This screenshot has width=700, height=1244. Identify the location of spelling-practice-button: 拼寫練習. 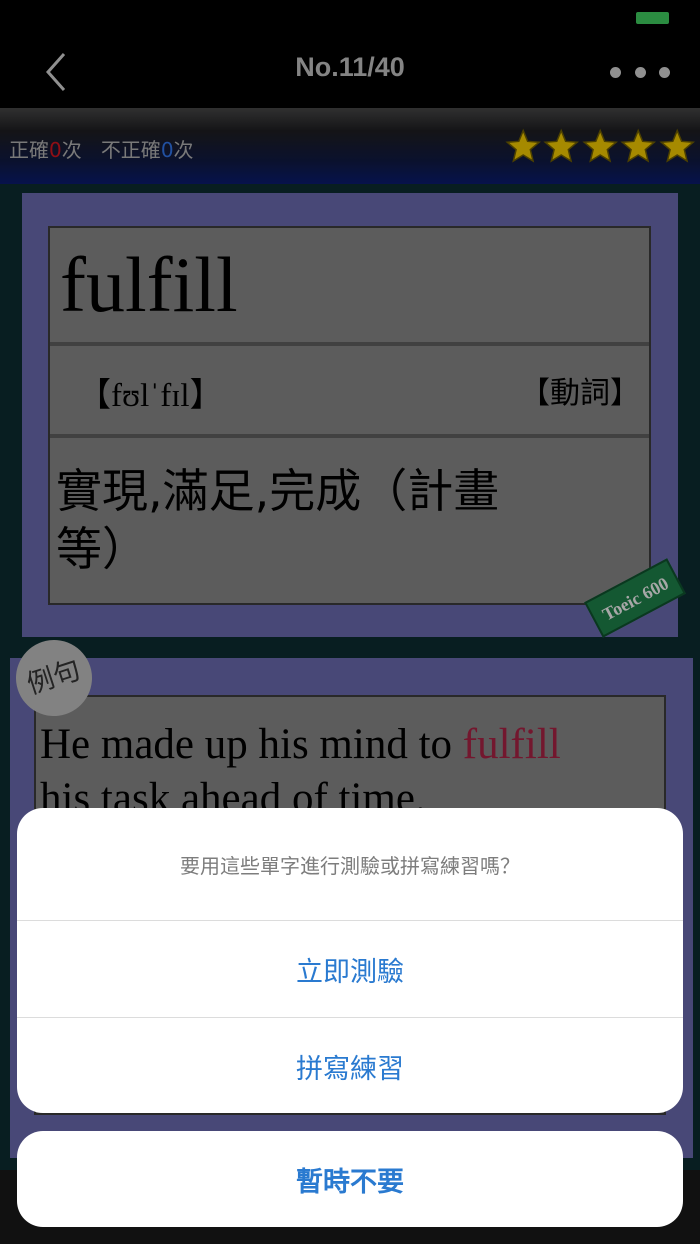
(350, 1065).